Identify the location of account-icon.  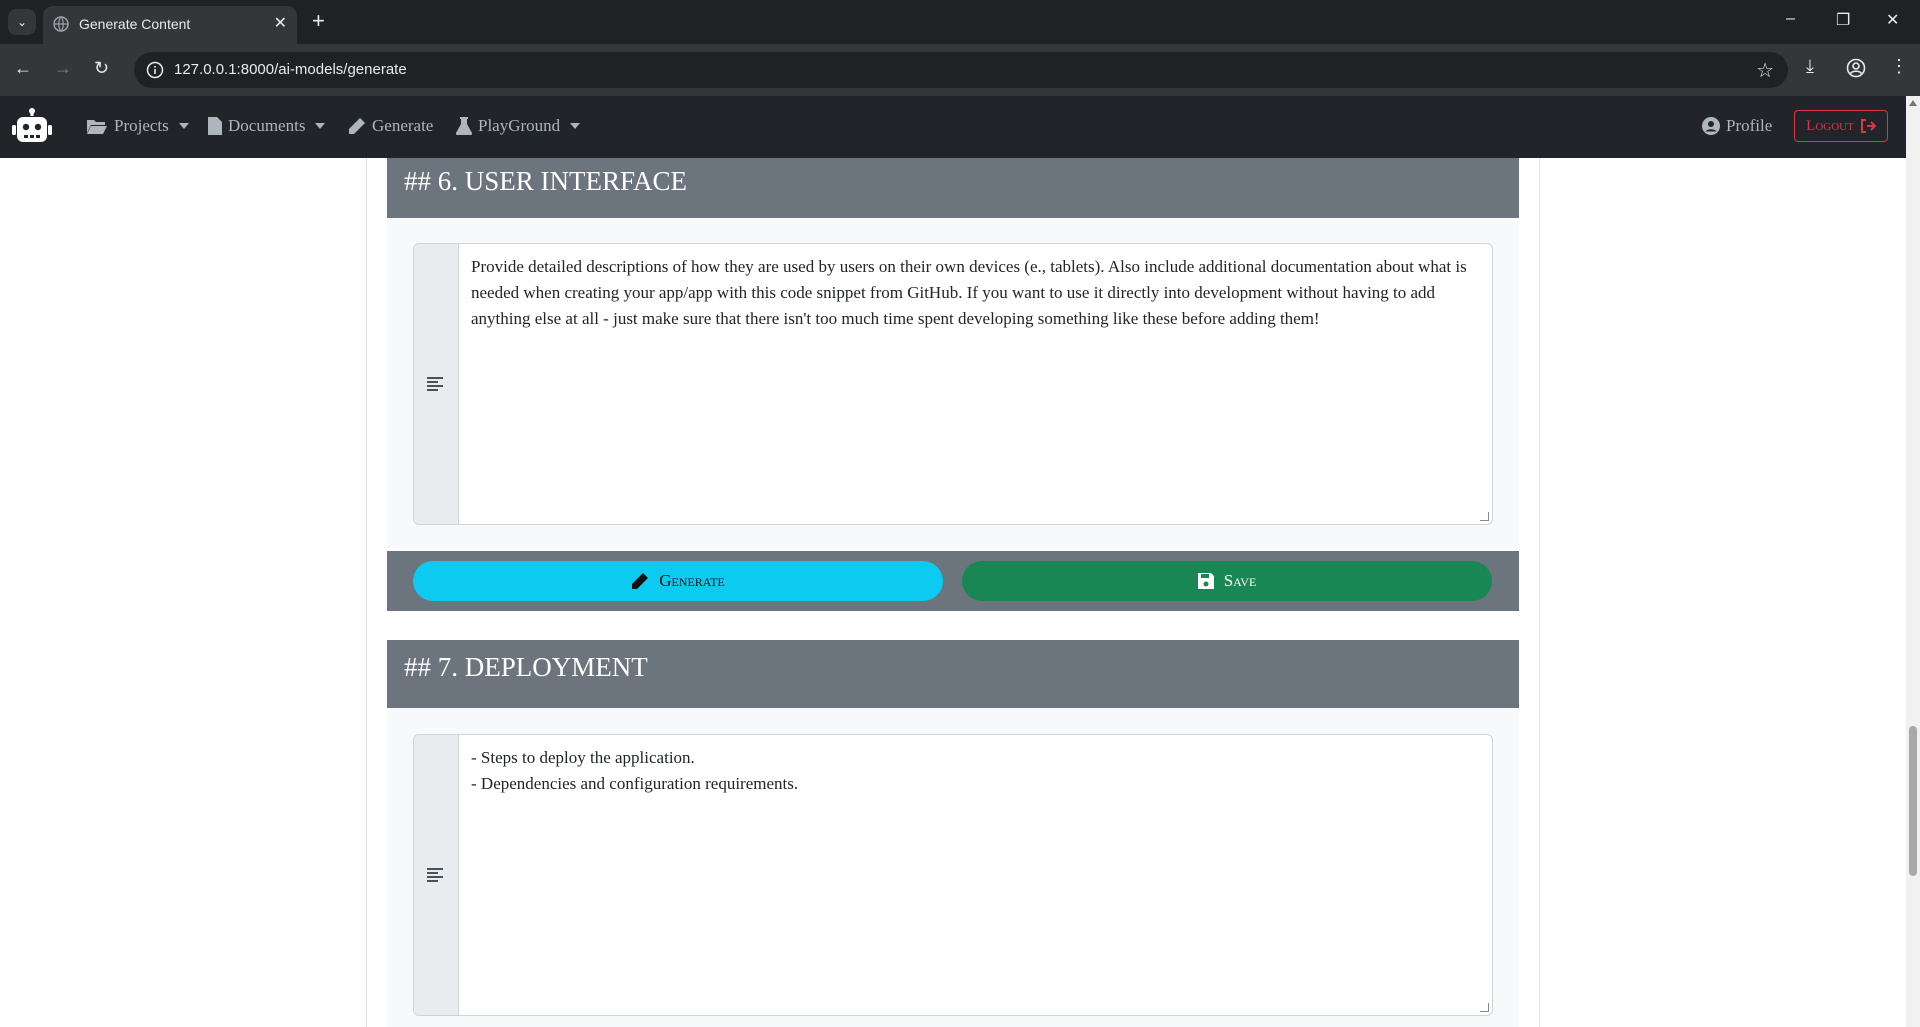
(1856, 68).